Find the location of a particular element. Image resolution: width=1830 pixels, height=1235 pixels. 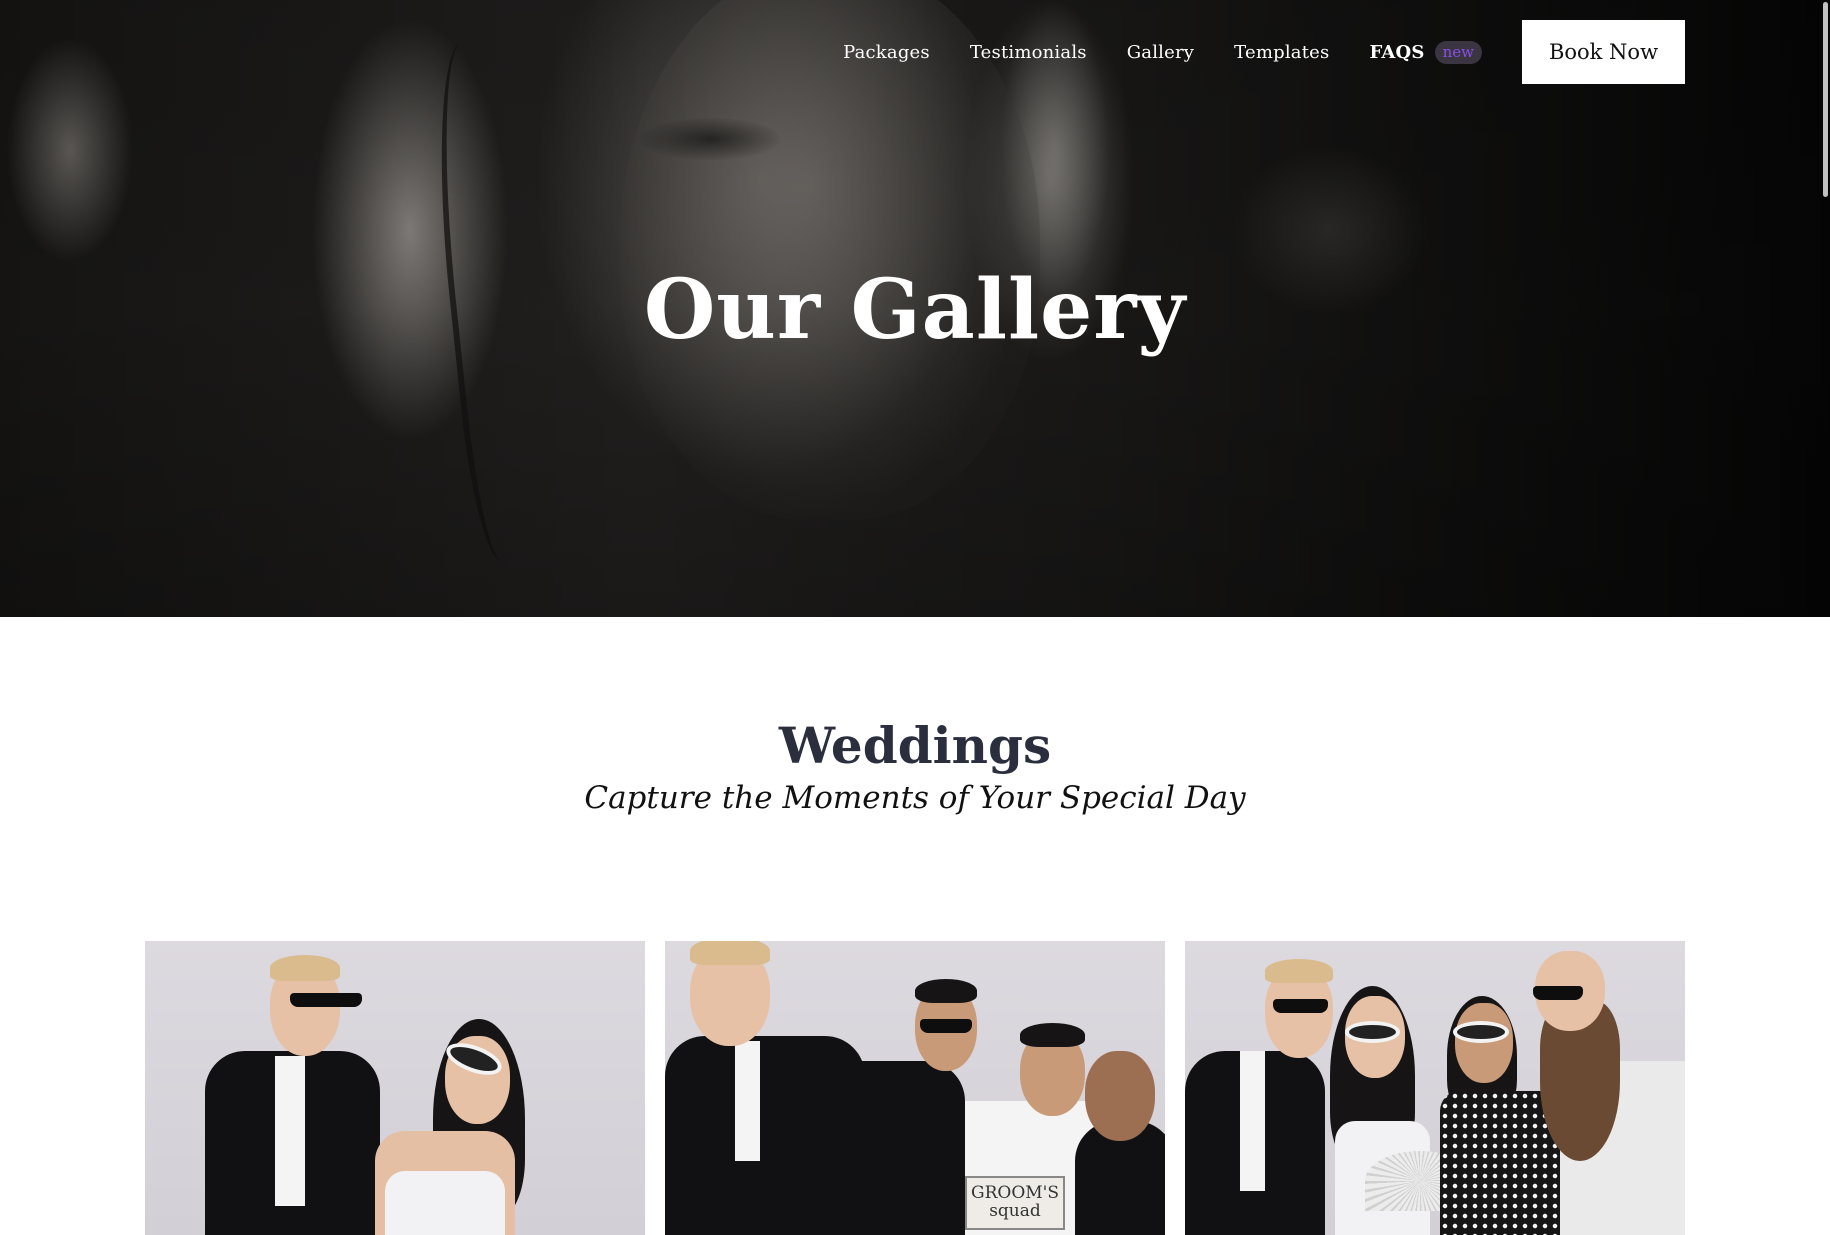

section-subtitle: Capture the Moments of Your Special Day is located at coordinates (915, 798).